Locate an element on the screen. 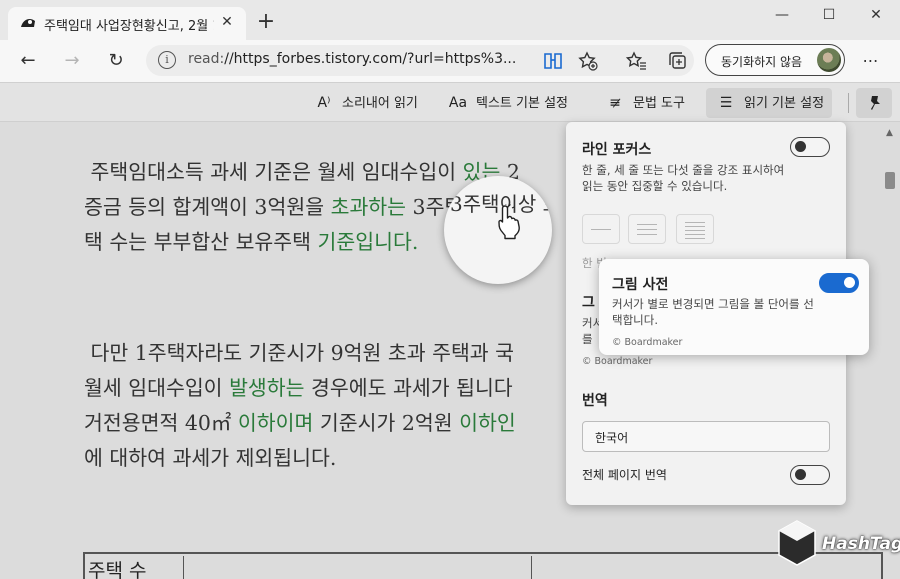  new-tab-button: + is located at coordinates (266, 22).